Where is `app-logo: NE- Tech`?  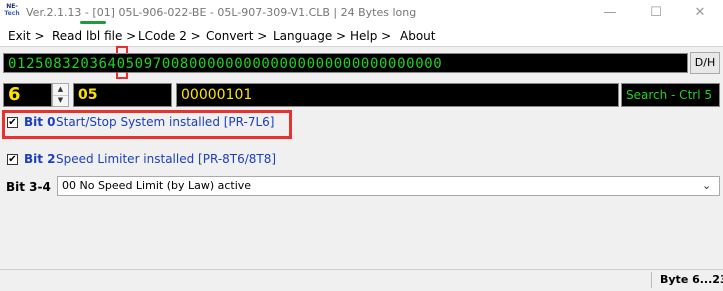 app-logo: NE- Tech is located at coordinates (12, 13).